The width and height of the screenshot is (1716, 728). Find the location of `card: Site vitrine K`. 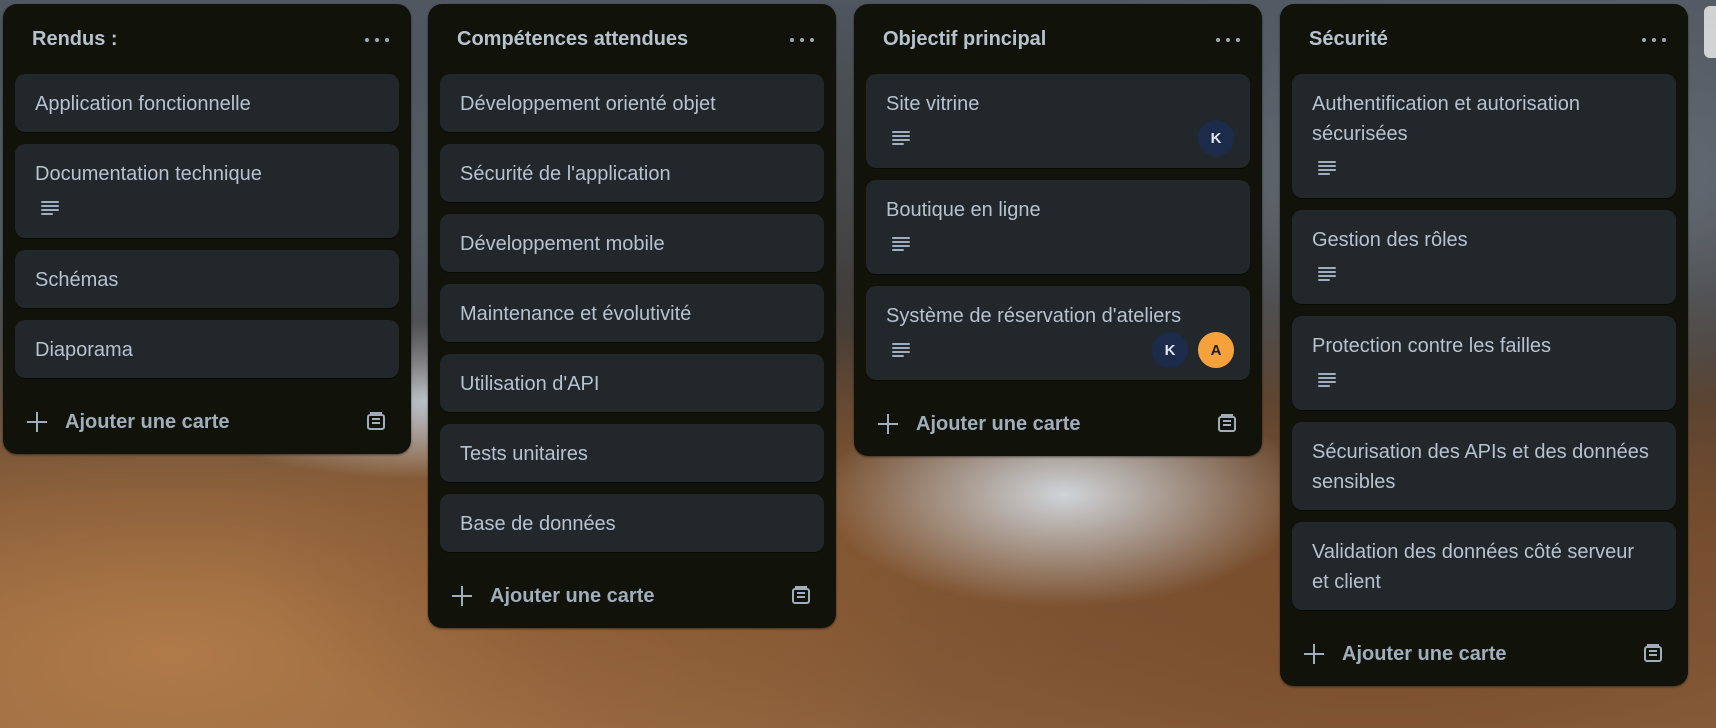

card: Site vitrine K is located at coordinates (1058, 121).